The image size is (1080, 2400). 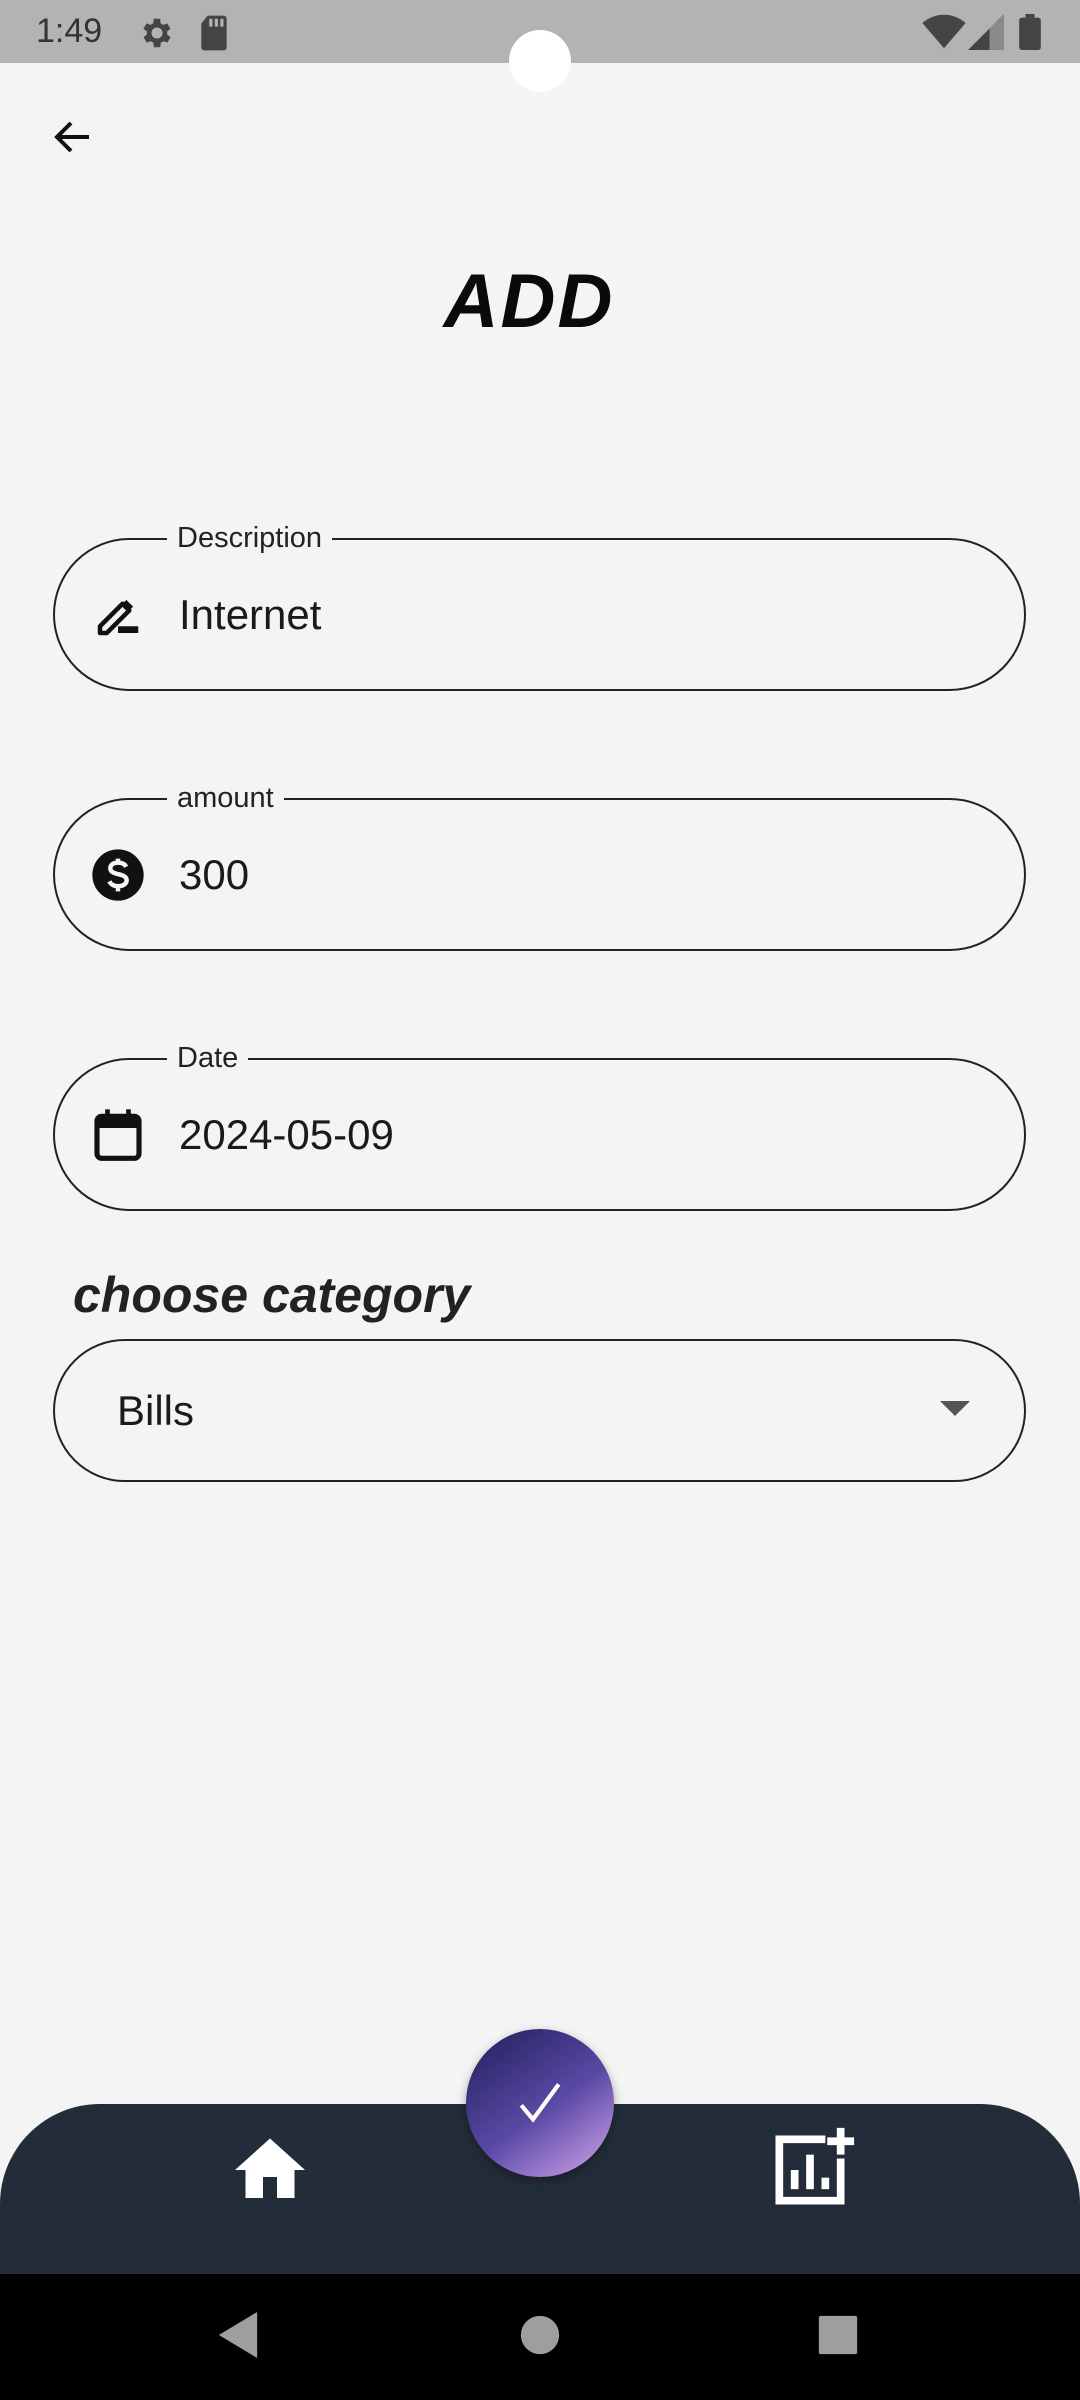 What do you see at coordinates (156, 1410) in the screenshot?
I see `category-selected: Bills` at bounding box center [156, 1410].